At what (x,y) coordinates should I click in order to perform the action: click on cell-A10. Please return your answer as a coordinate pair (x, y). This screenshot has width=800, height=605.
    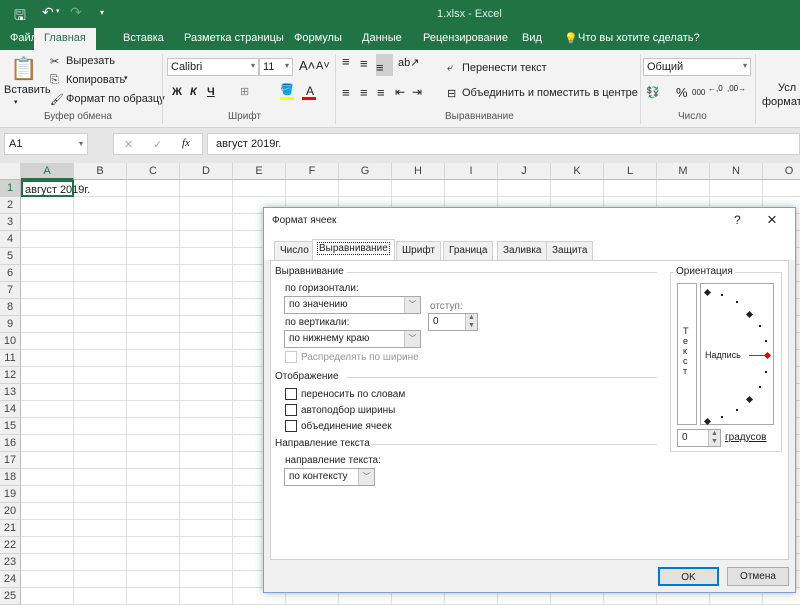
    Looking at the image, I should click on (47, 341).